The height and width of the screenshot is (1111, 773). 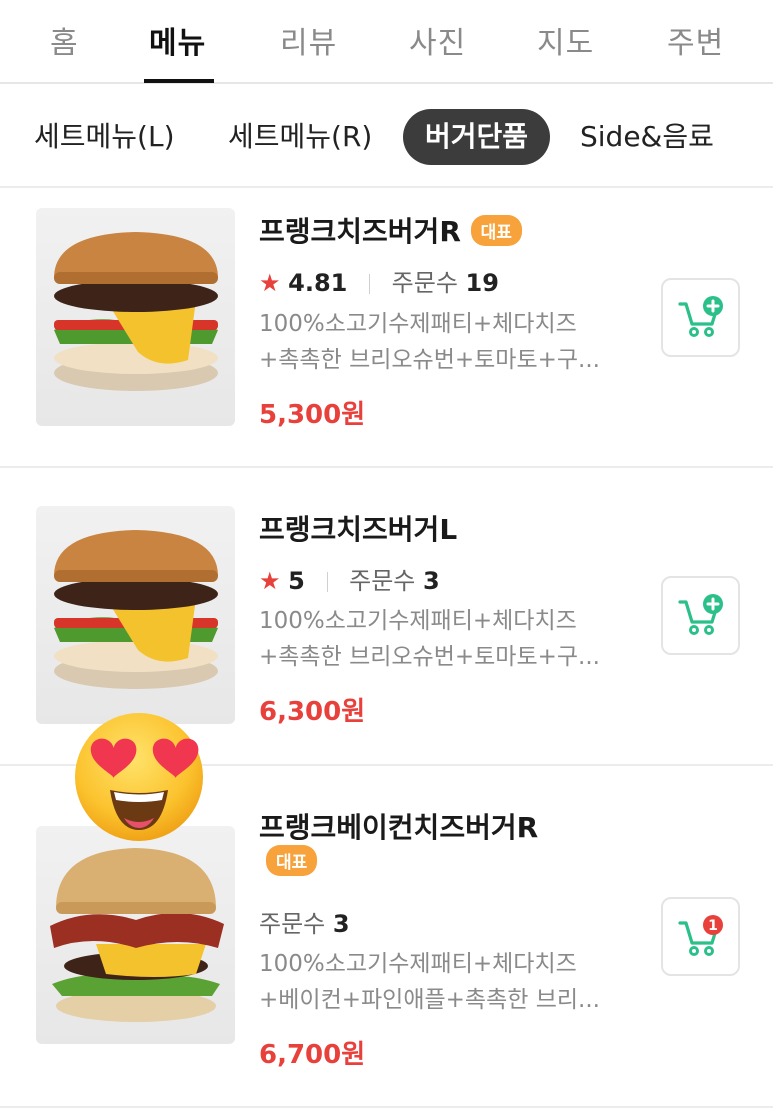 I want to click on item-meta: ★ 4.81 주문수 19, so click(x=379, y=280).